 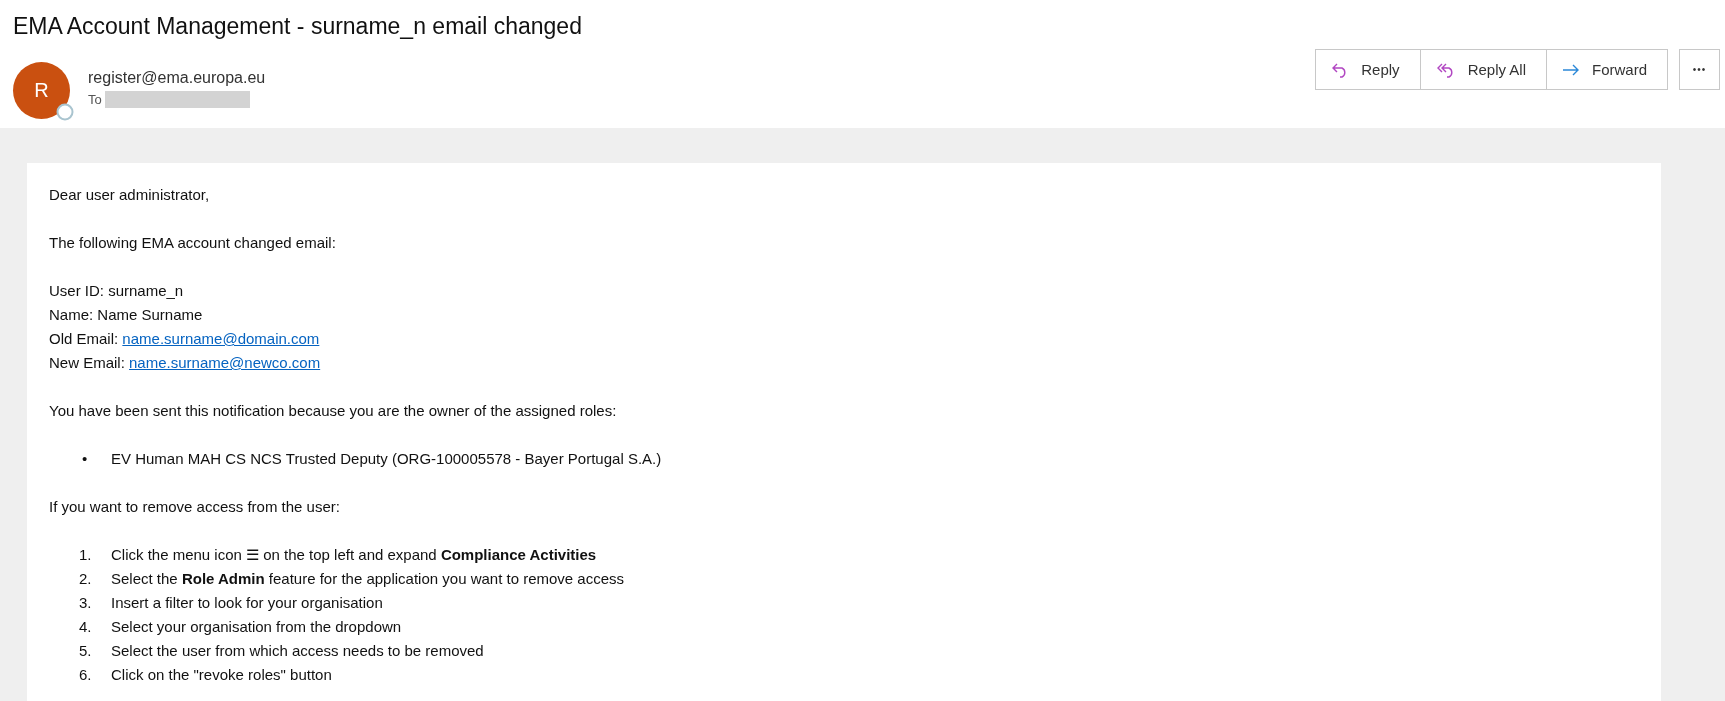 I want to click on email-link: name.surname@newco.com, so click(x=225, y=362).